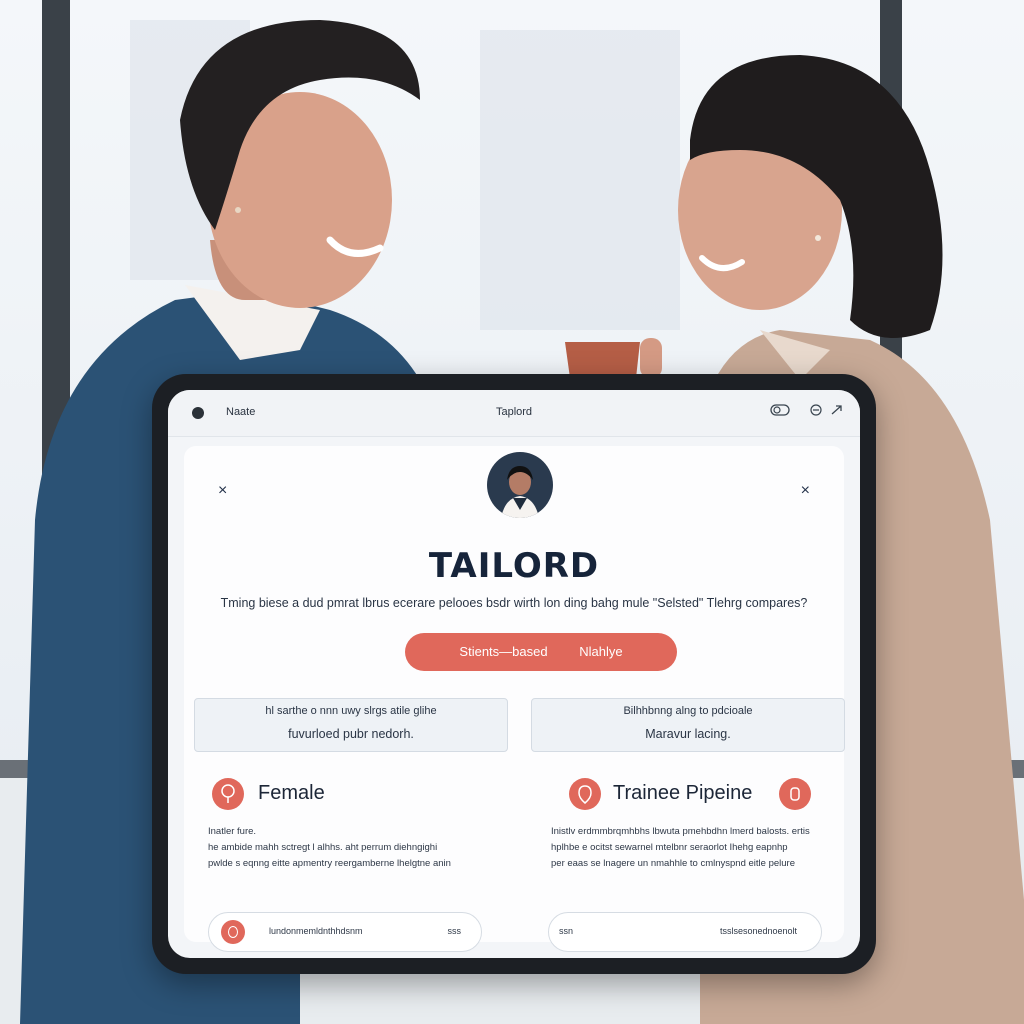 This screenshot has width=1024, height=1024. I want to click on cta-label-right: Nlahlye, so click(601, 651).